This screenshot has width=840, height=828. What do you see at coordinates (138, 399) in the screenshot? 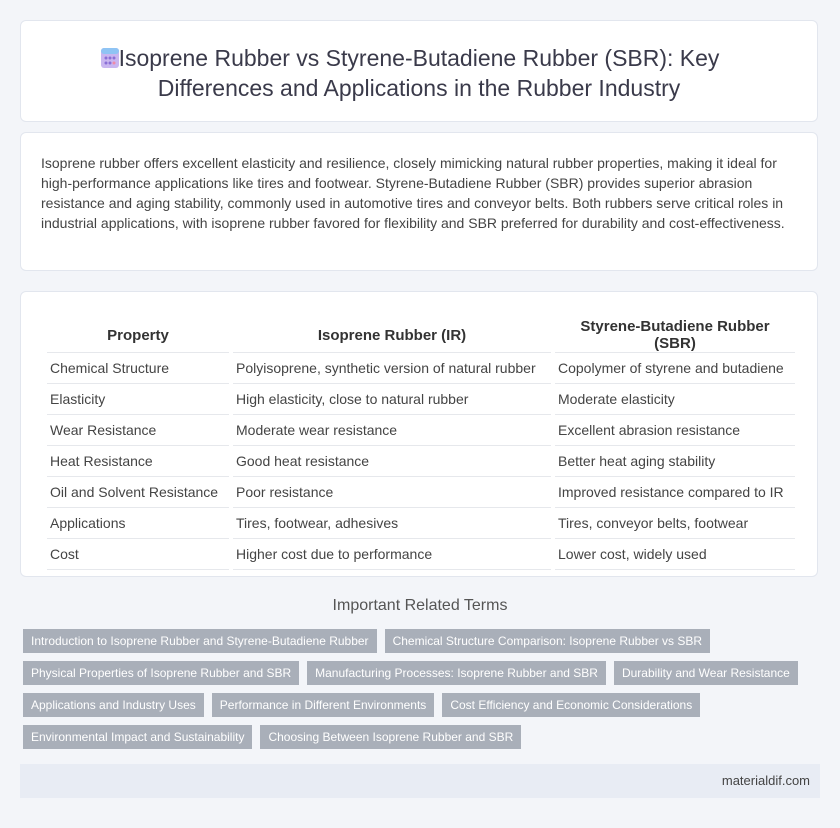
I see `cell-property: Elasticity` at bounding box center [138, 399].